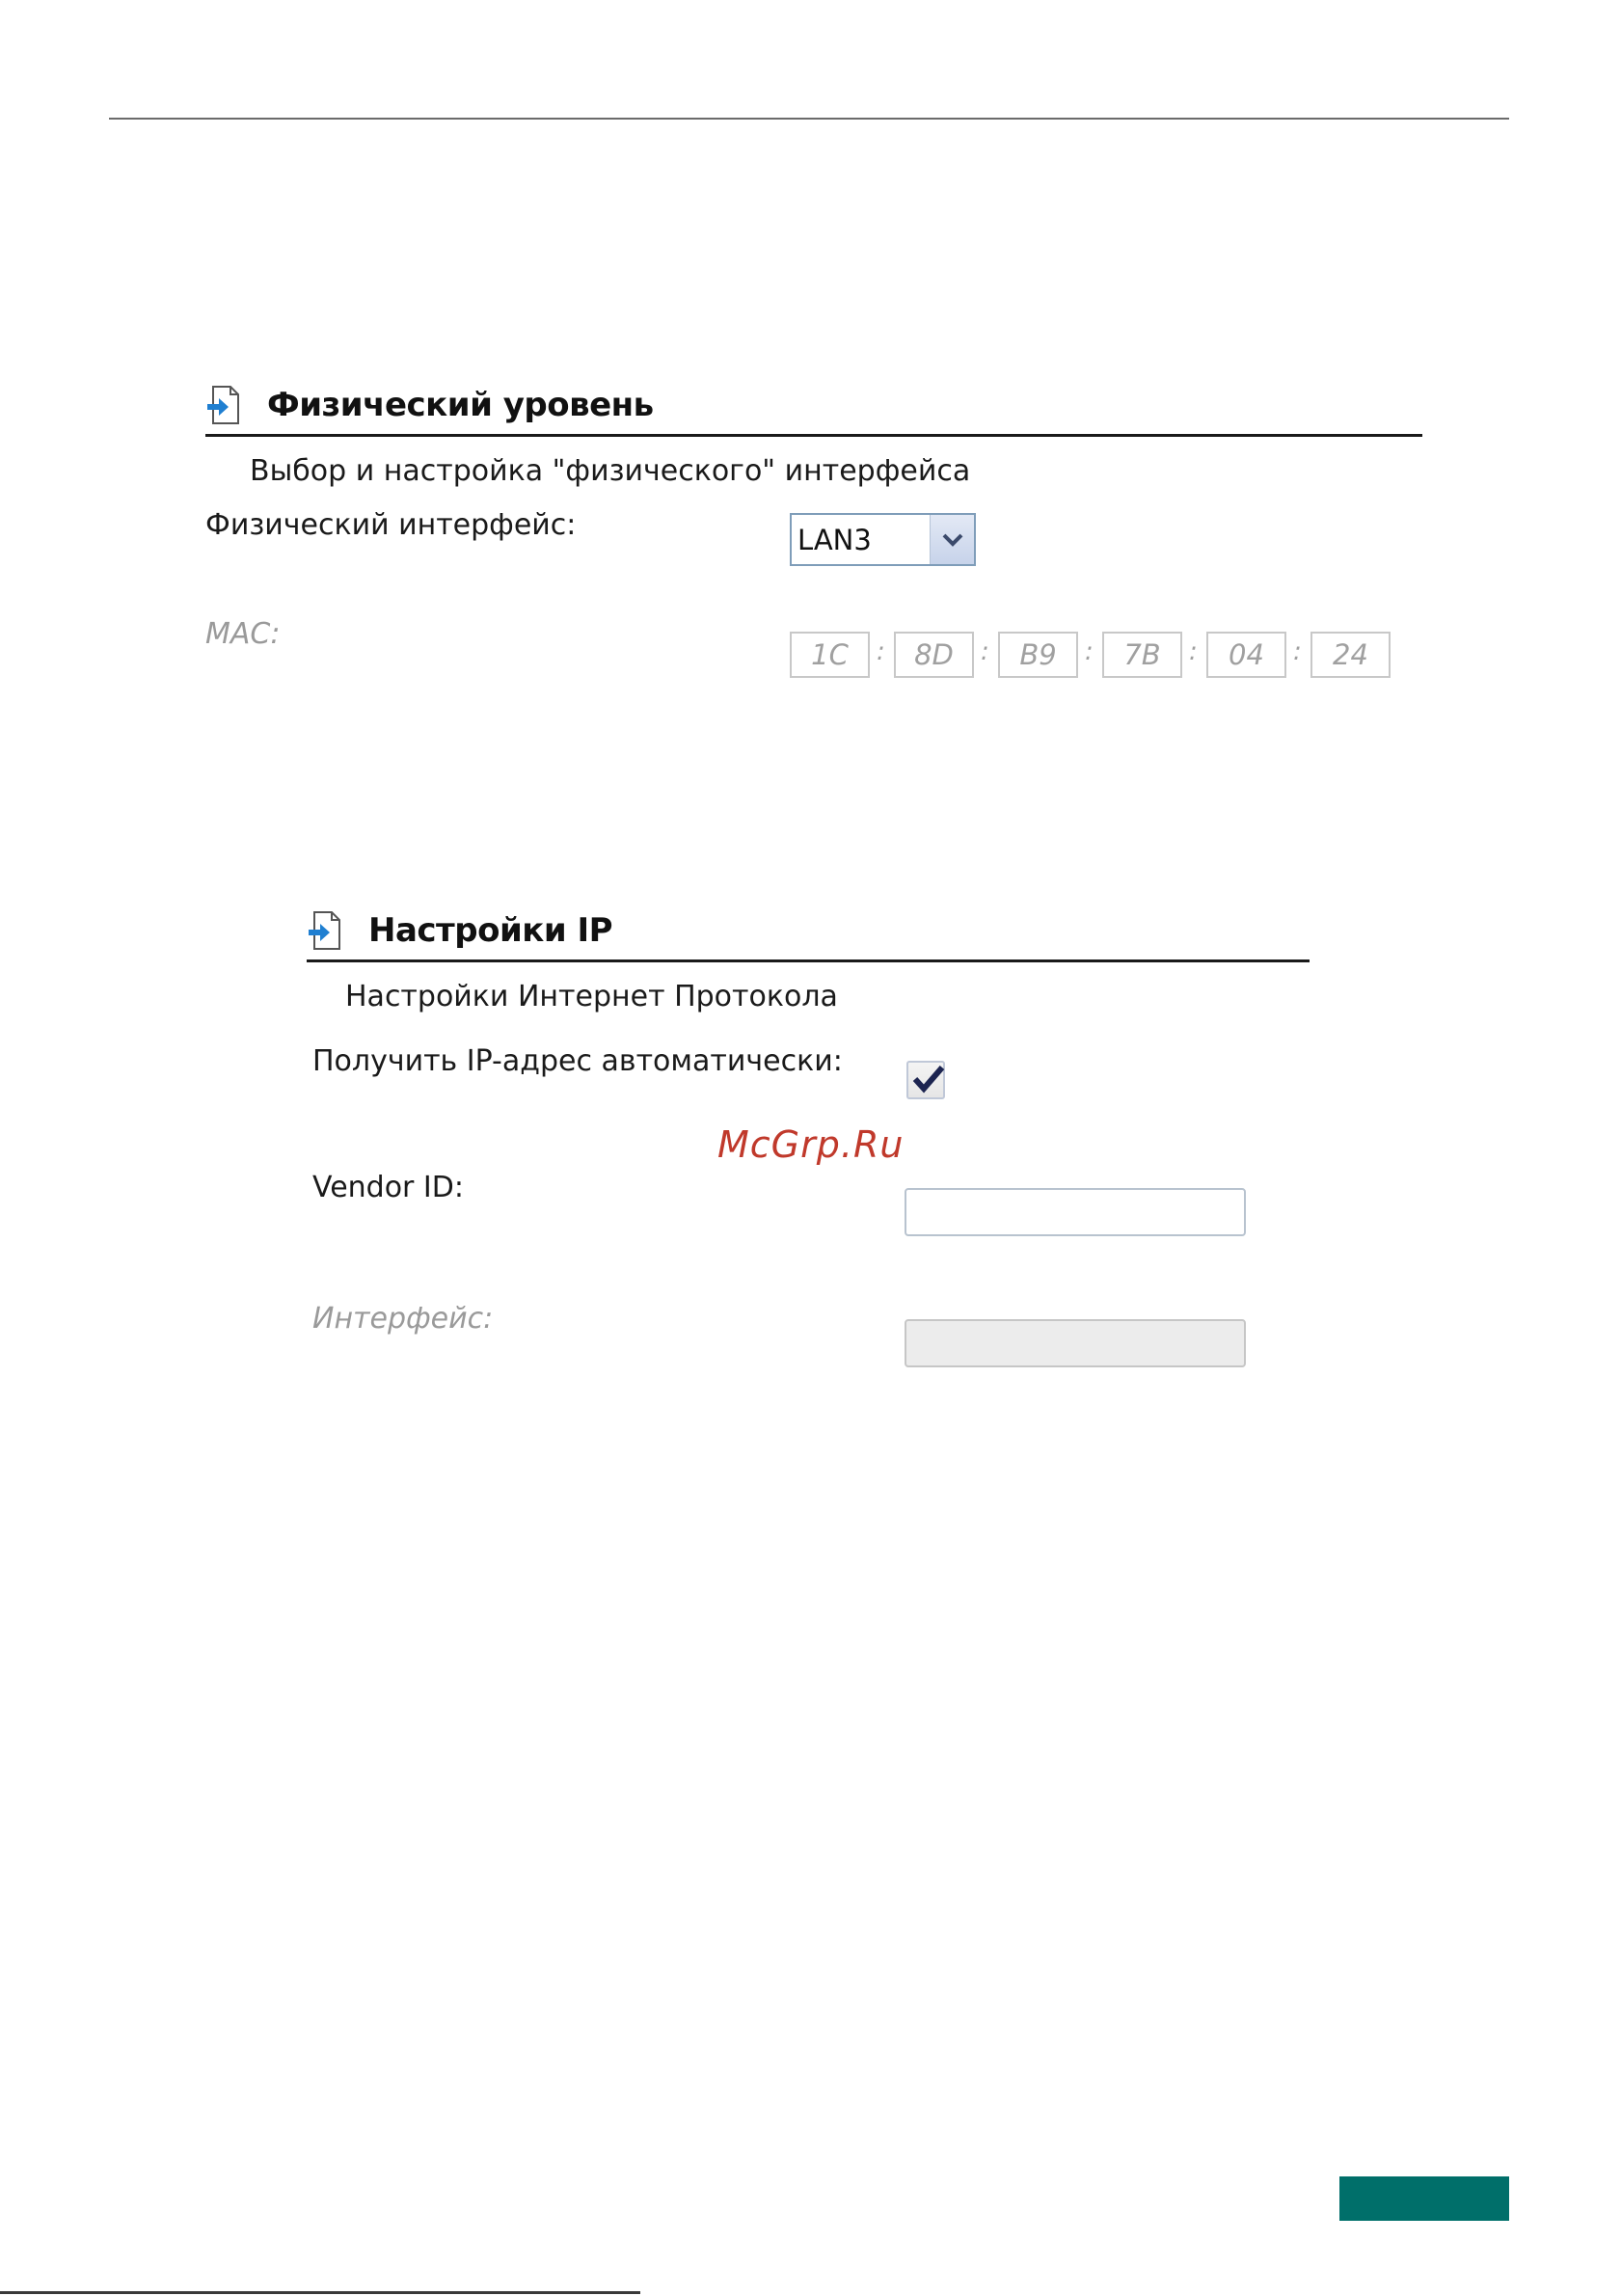 The width and height of the screenshot is (1621, 2296). What do you see at coordinates (243, 634) in the screenshot?
I see `mac-label: MAC:` at bounding box center [243, 634].